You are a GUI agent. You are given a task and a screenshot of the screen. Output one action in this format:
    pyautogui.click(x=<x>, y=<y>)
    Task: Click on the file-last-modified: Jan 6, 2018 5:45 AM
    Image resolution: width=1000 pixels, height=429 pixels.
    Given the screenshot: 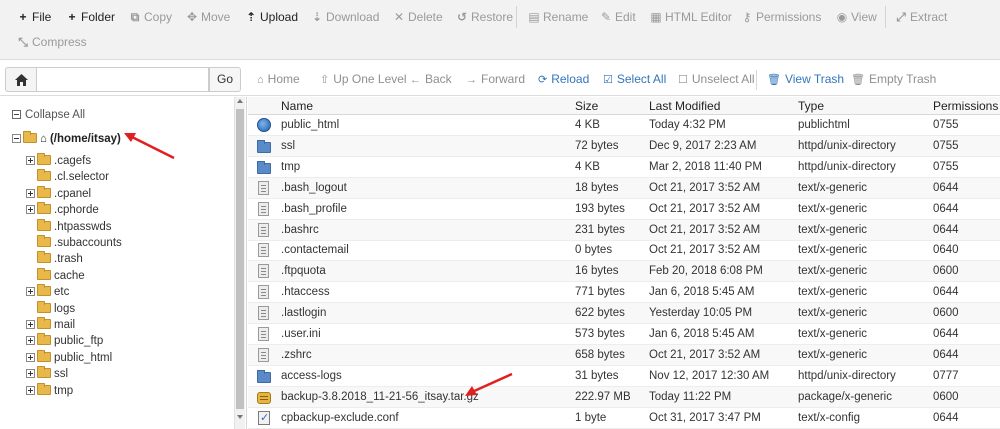 What is the action you would take?
    pyautogui.click(x=702, y=292)
    